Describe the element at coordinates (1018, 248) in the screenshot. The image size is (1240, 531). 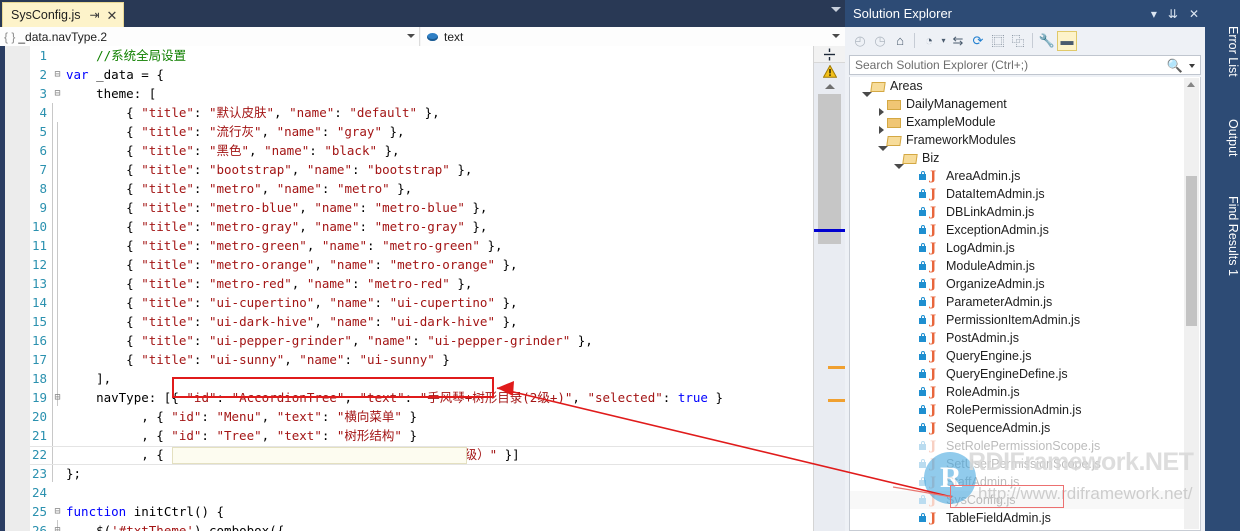
I see `tree-item: J LogAdmin.js` at that location.